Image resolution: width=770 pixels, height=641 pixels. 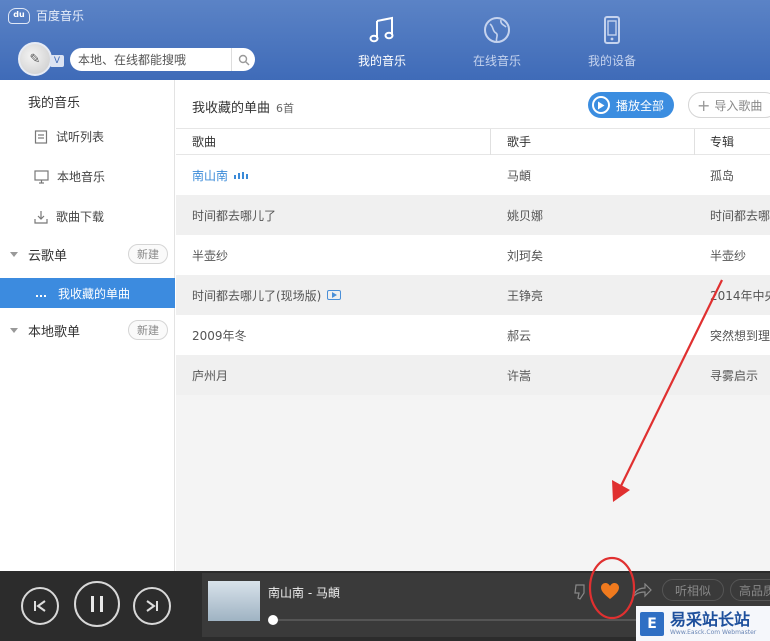 I want to click on header-bar: du 百度音乐 ✎ V 我的音乐, so click(x=385, y=40).